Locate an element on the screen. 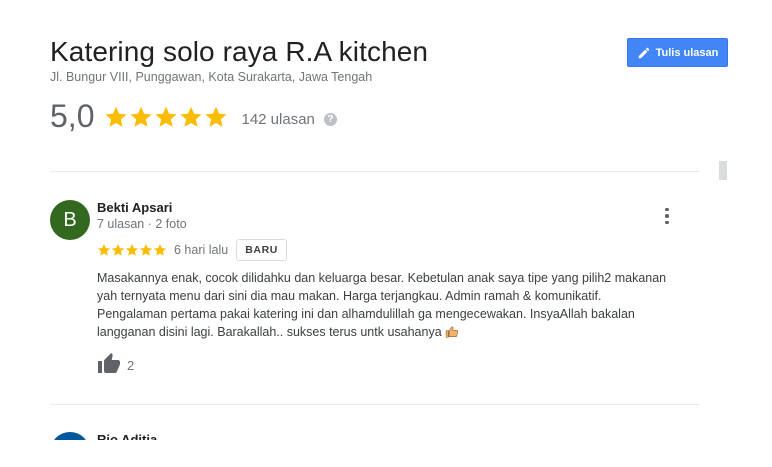 The width and height of the screenshot is (772, 467). like-button is located at coordinates (109, 364).